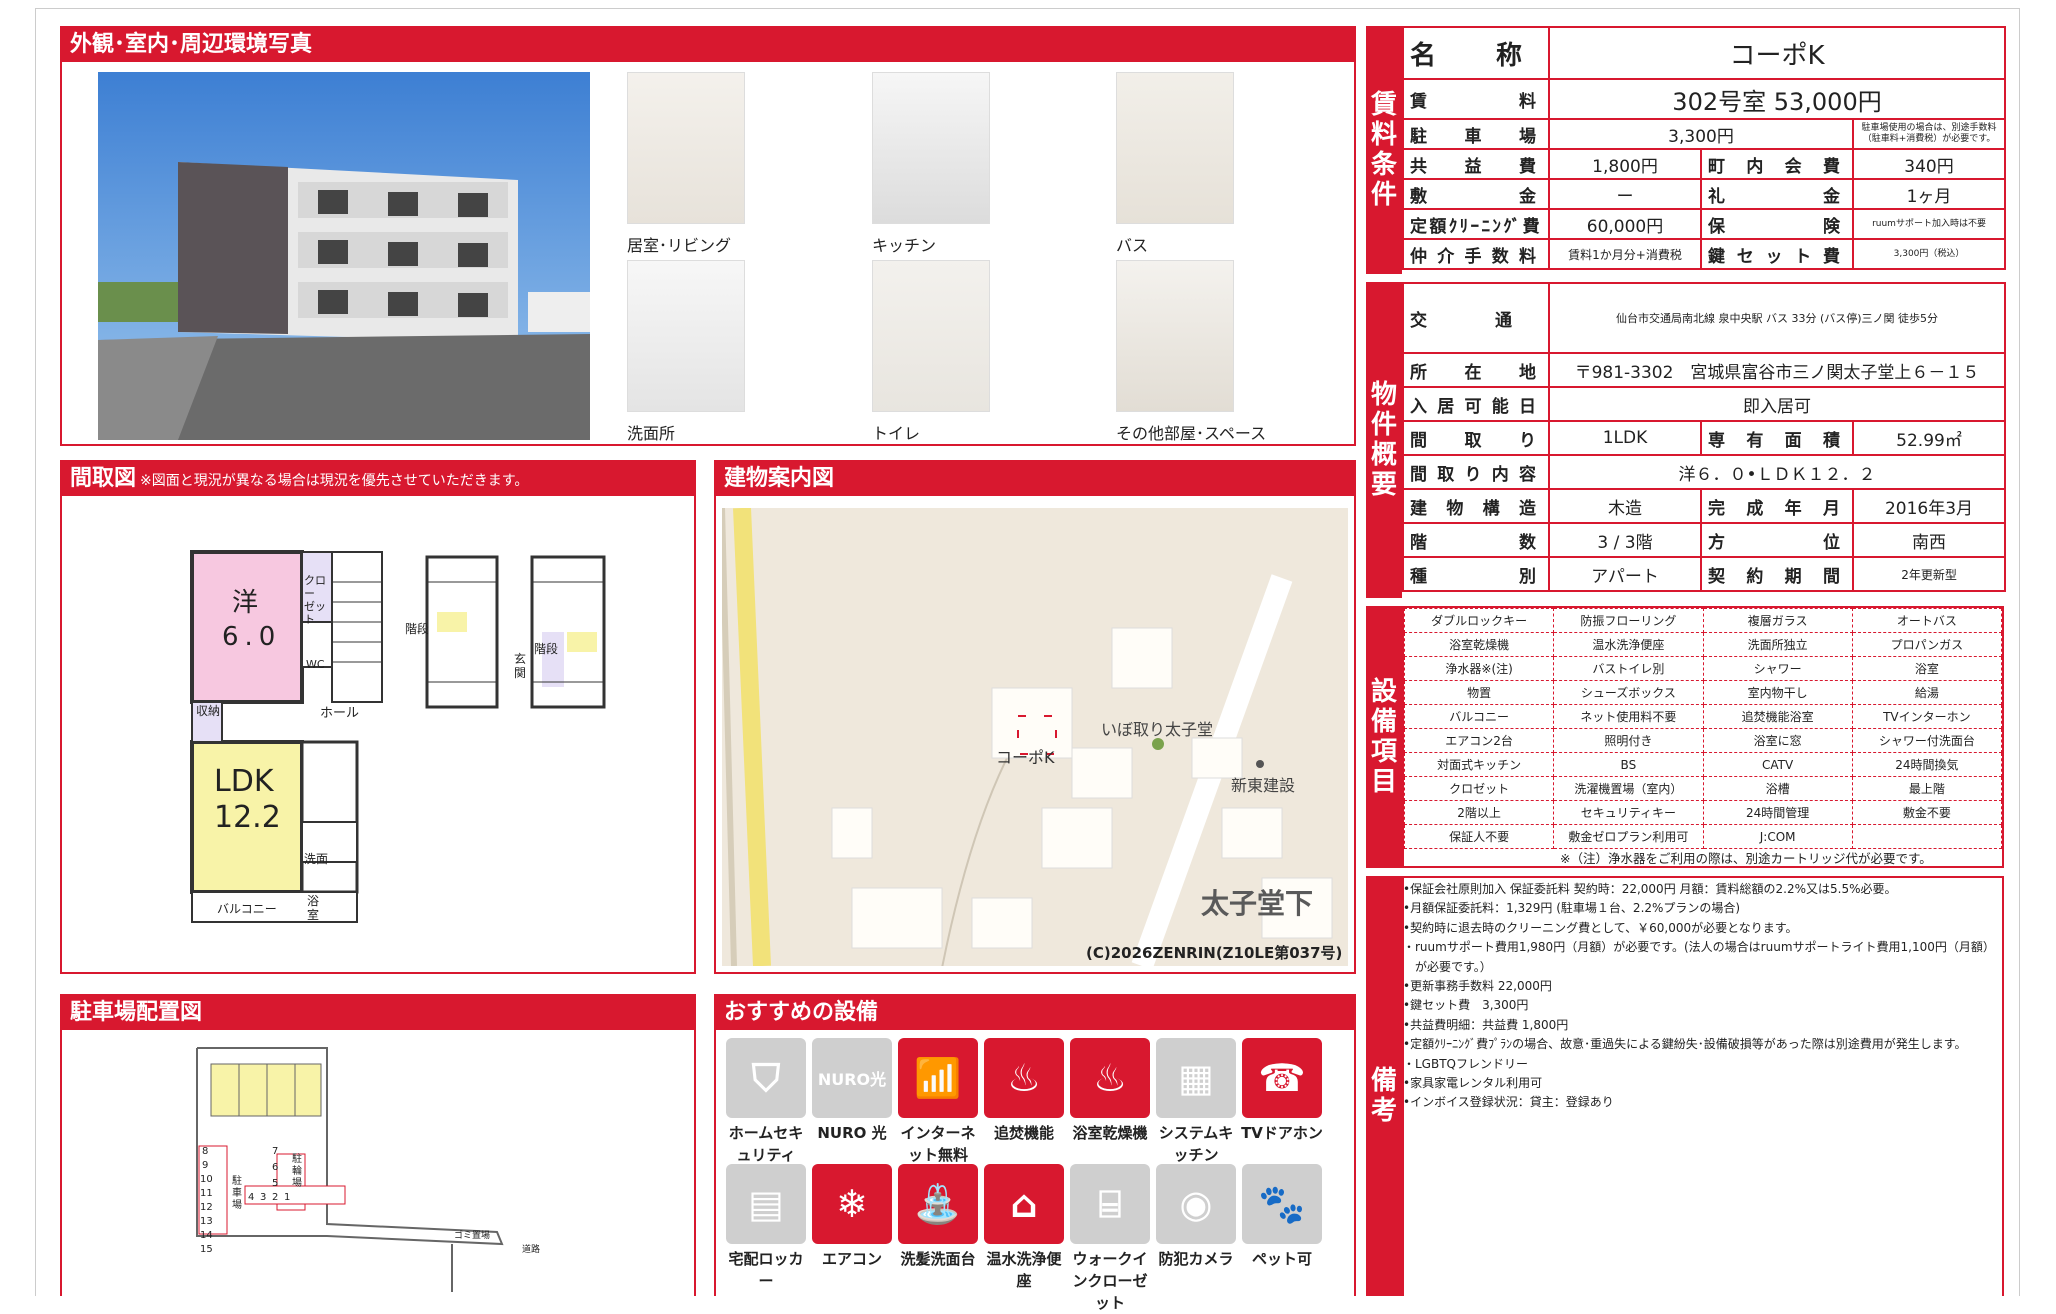 The image size is (2056, 1314). Describe the element at coordinates (1777, 438) in the screenshot. I see `area-key: 専有面積` at that location.